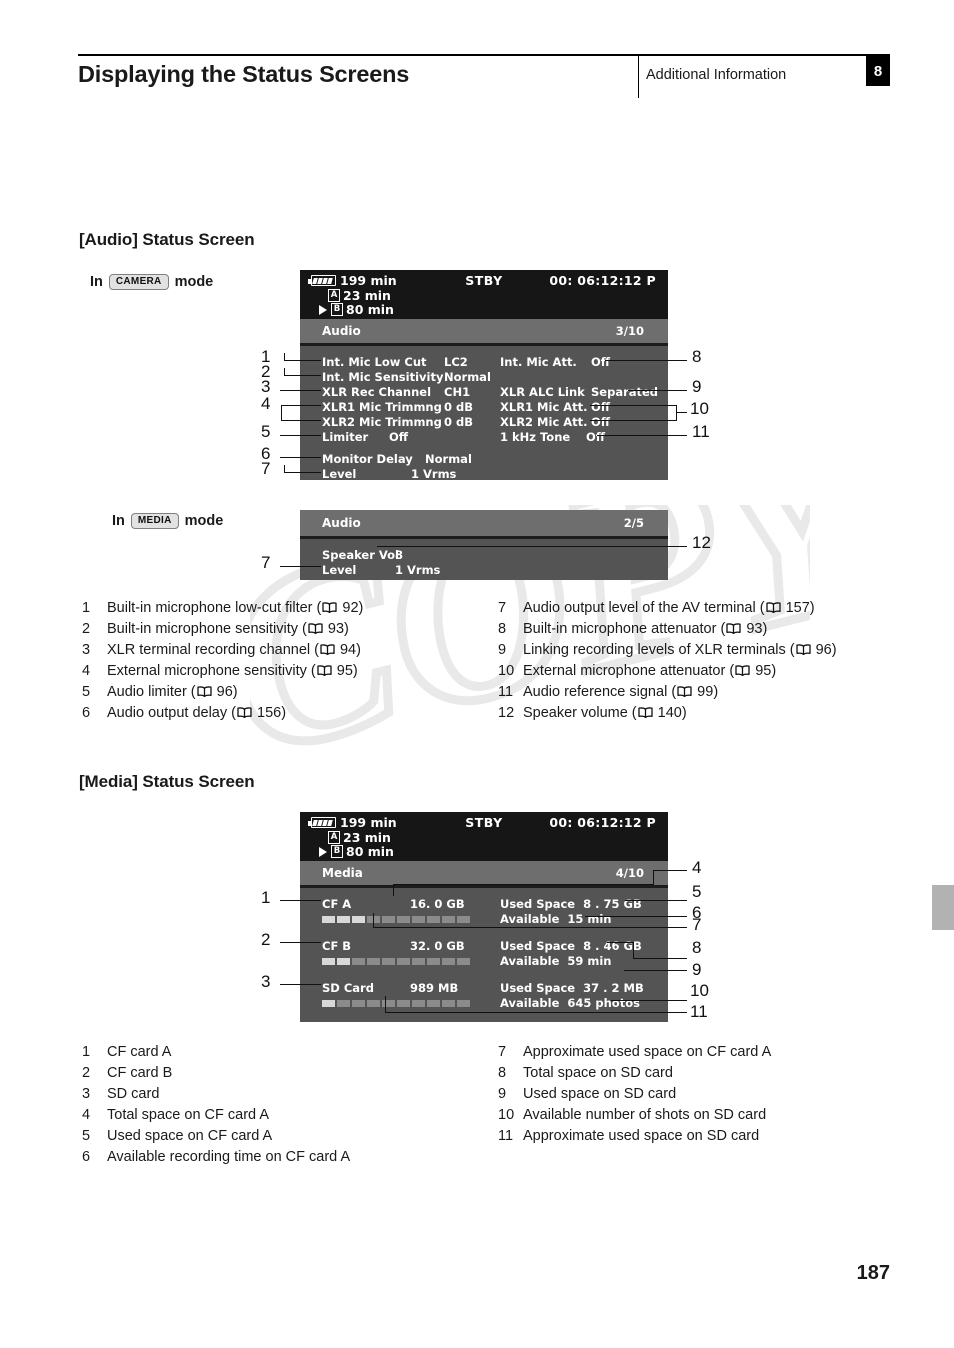 This screenshot has height=1348, width=954. I want to click on setting-row-int-mic-sensitivity: Int. Mic Sensitivity Normal, so click(406, 377).